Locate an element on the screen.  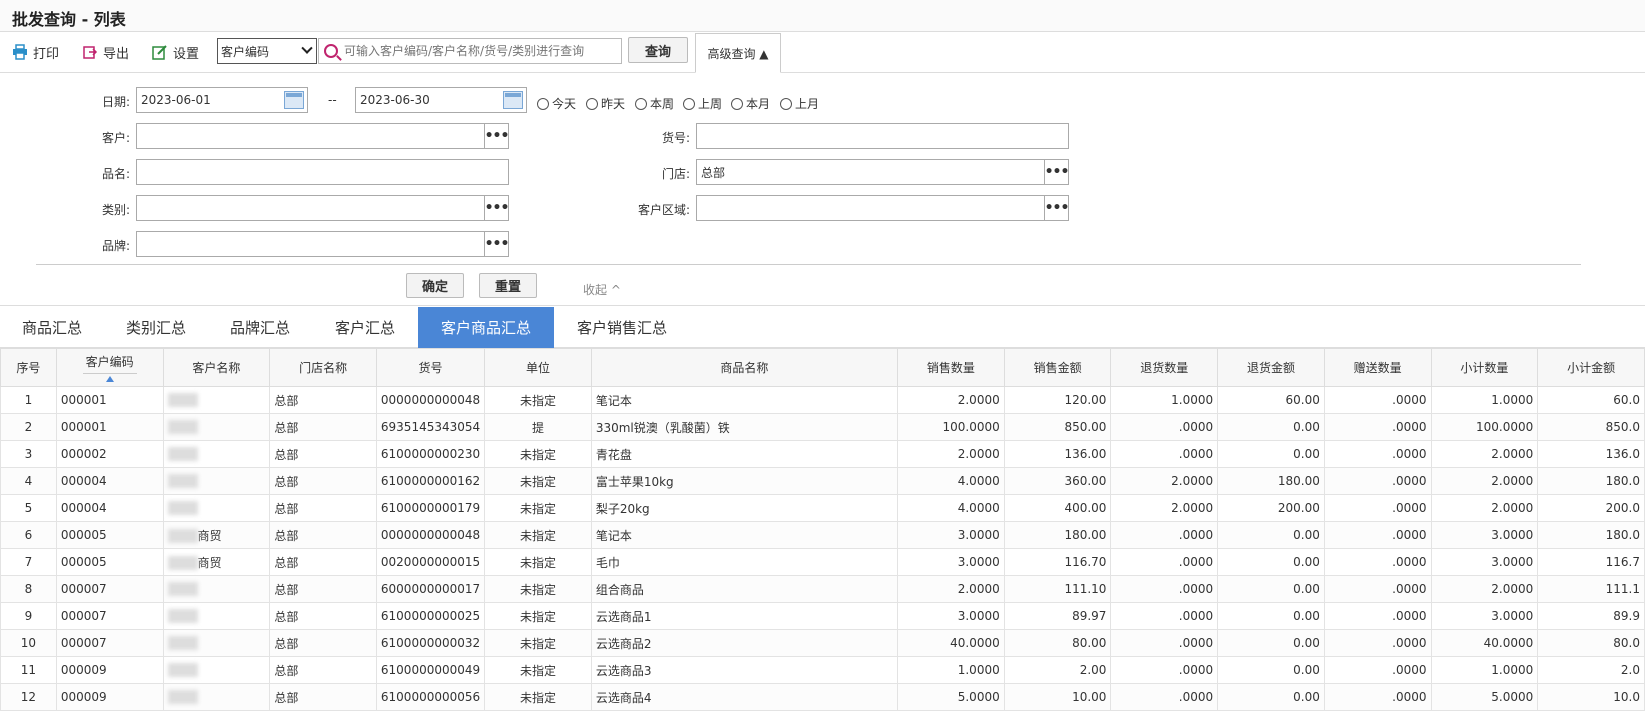
column-header-label: 赠送数量 is located at coordinates (1377, 368).